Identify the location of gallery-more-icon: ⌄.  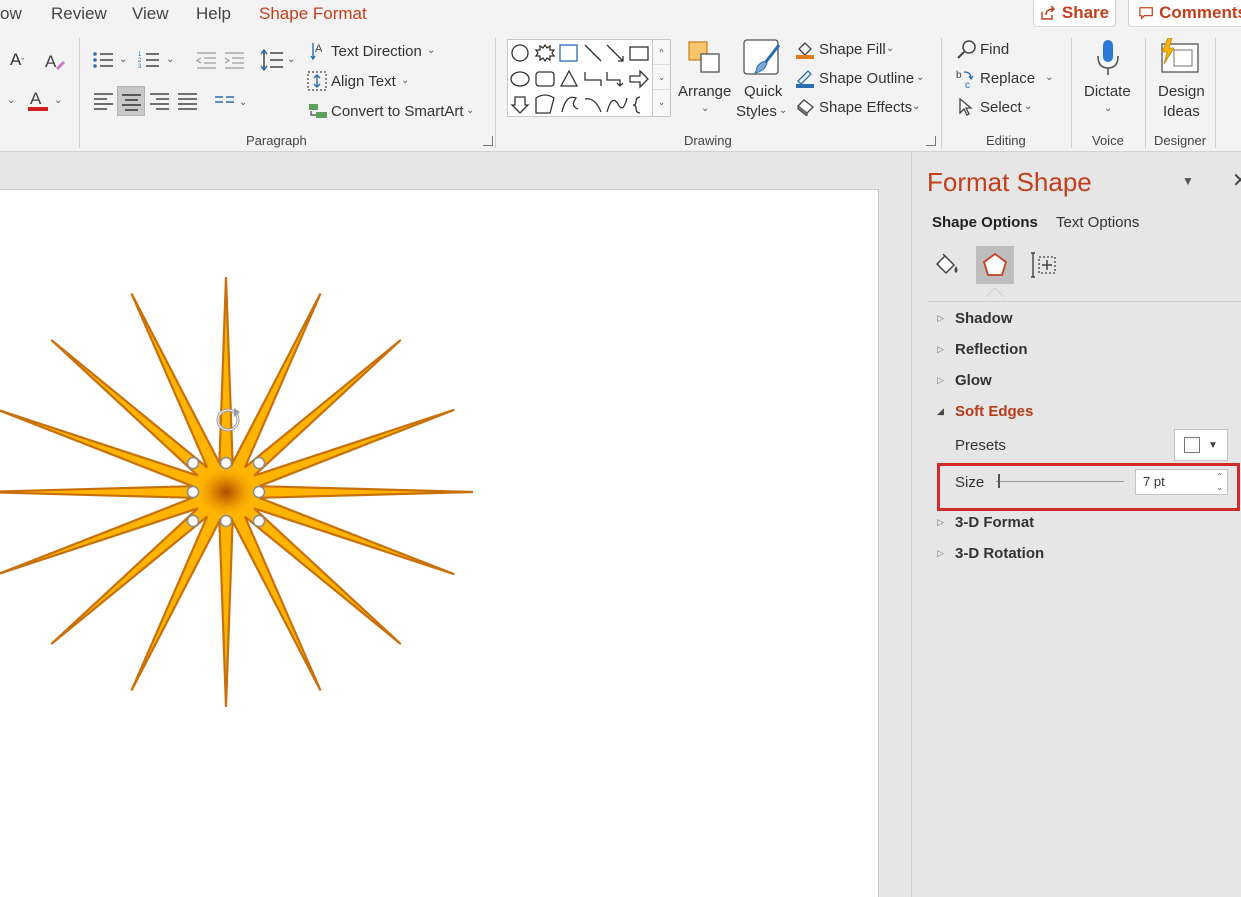
(661, 102).